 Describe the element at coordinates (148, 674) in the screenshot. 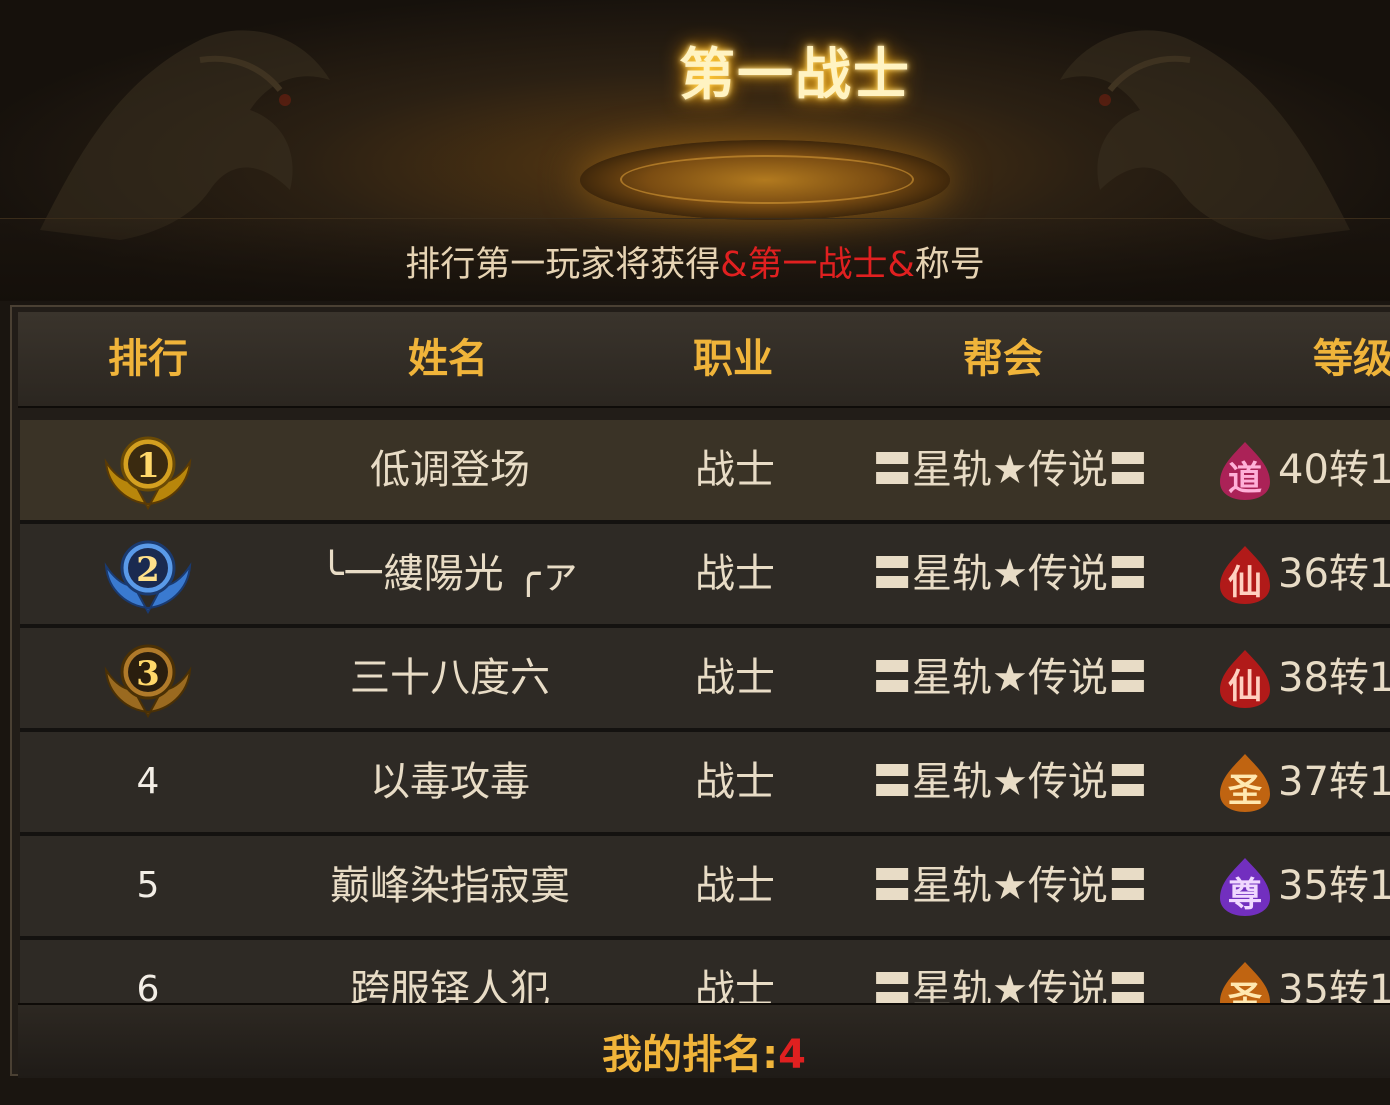

I see `svg-text: 3` at that location.